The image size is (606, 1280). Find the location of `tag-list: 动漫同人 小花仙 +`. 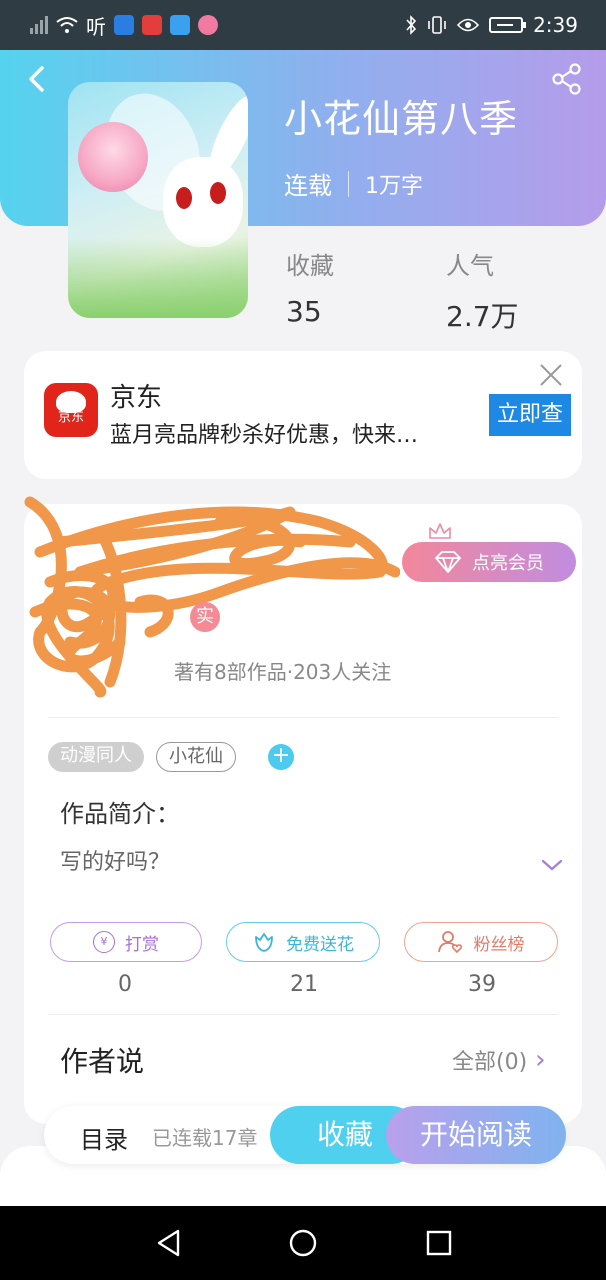

tag-list: 动漫同人 小花仙 + is located at coordinates (171, 757).